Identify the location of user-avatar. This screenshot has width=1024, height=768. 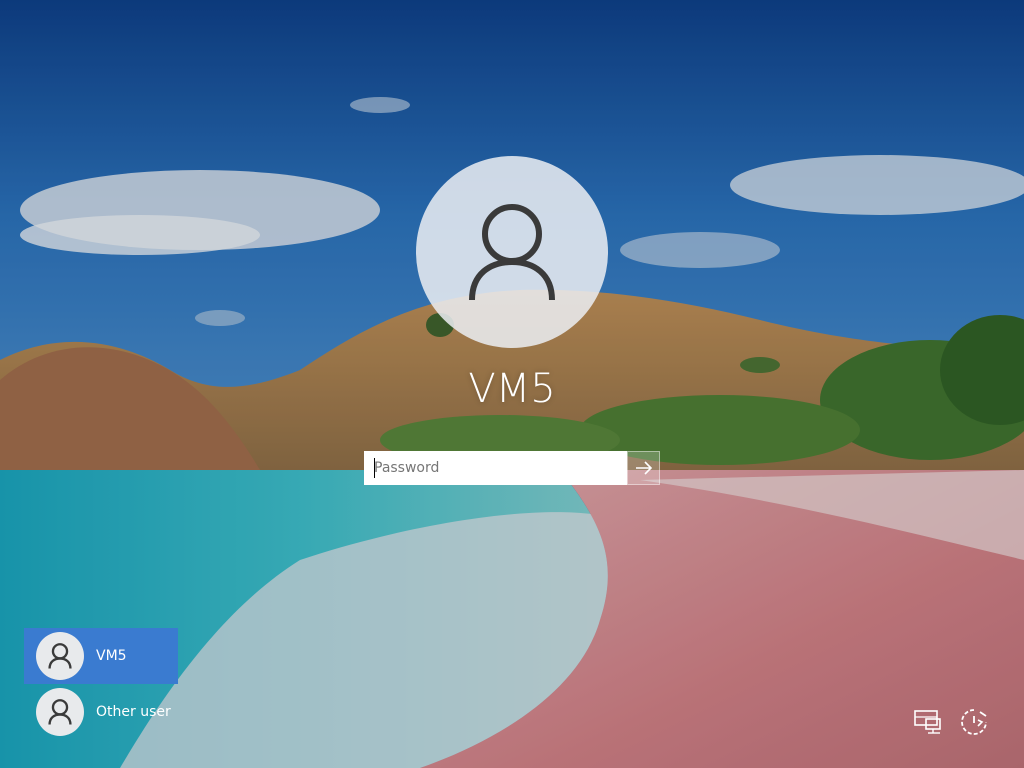
(512, 252).